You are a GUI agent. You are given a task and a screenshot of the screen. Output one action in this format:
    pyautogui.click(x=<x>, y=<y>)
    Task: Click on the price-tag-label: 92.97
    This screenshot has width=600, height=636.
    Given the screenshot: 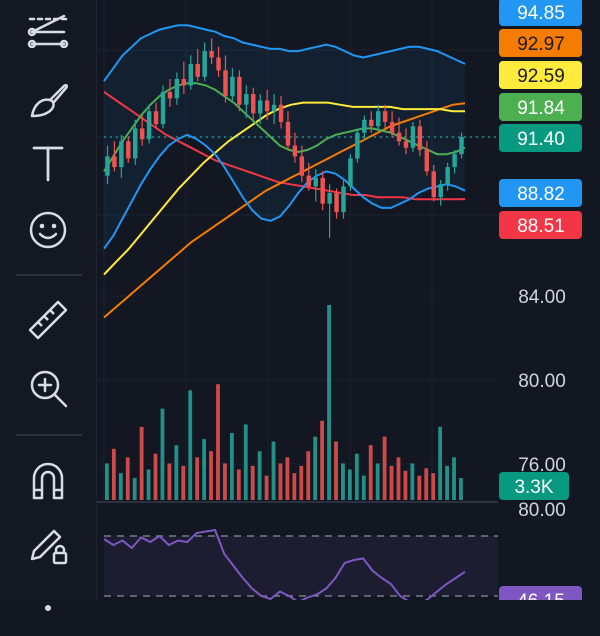 What is the action you would take?
    pyautogui.click(x=541, y=44)
    